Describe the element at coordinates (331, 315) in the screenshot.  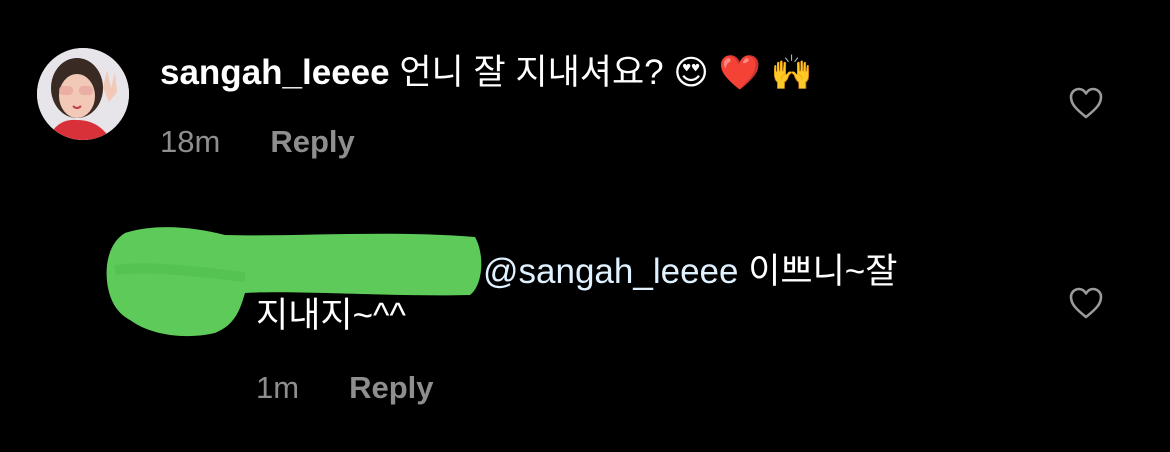
I see `reply-body-part2: 지내지~^^` at that location.